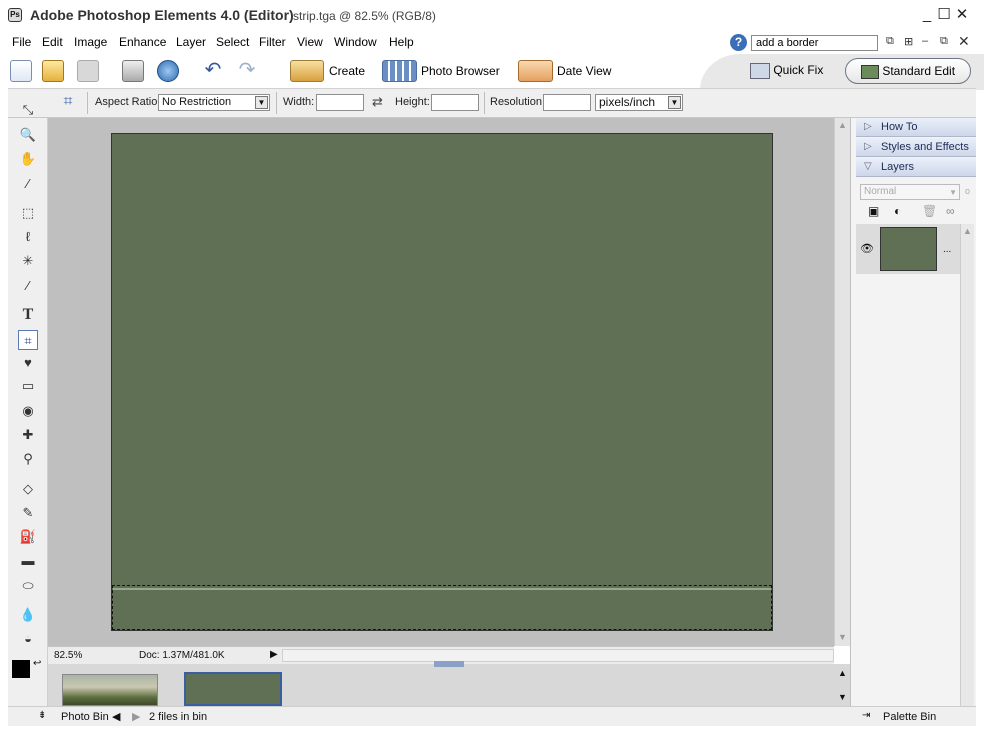  What do you see at coordinates (460, 71) in the screenshot?
I see `photo-browser-button: Photo Browser` at bounding box center [460, 71].